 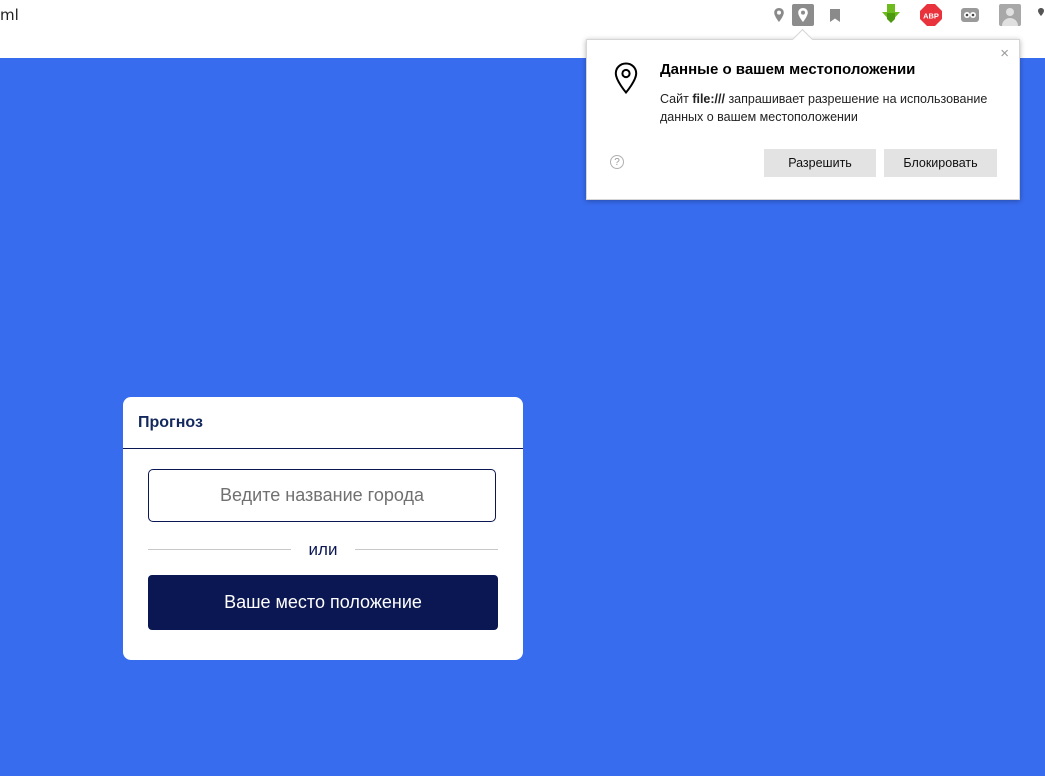 What do you see at coordinates (835, 15) in the screenshot?
I see `bookmark-icon` at bounding box center [835, 15].